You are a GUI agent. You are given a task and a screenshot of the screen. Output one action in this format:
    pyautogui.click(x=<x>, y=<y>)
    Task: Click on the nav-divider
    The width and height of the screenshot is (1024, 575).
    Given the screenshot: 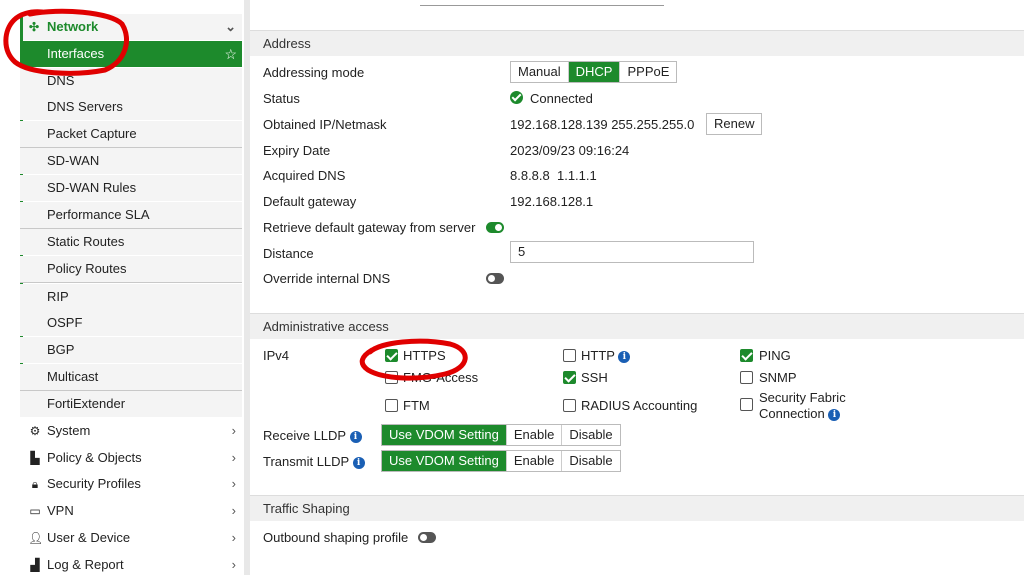 What is the action you would take?
    pyautogui.click(x=131, y=282)
    